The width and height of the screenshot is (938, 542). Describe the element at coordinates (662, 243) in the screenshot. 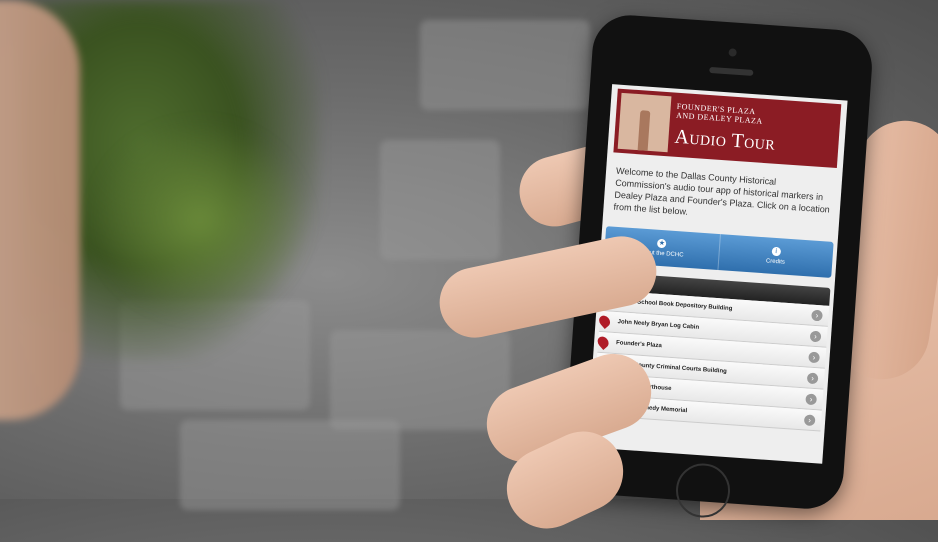

I see `star-icon: ★` at that location.